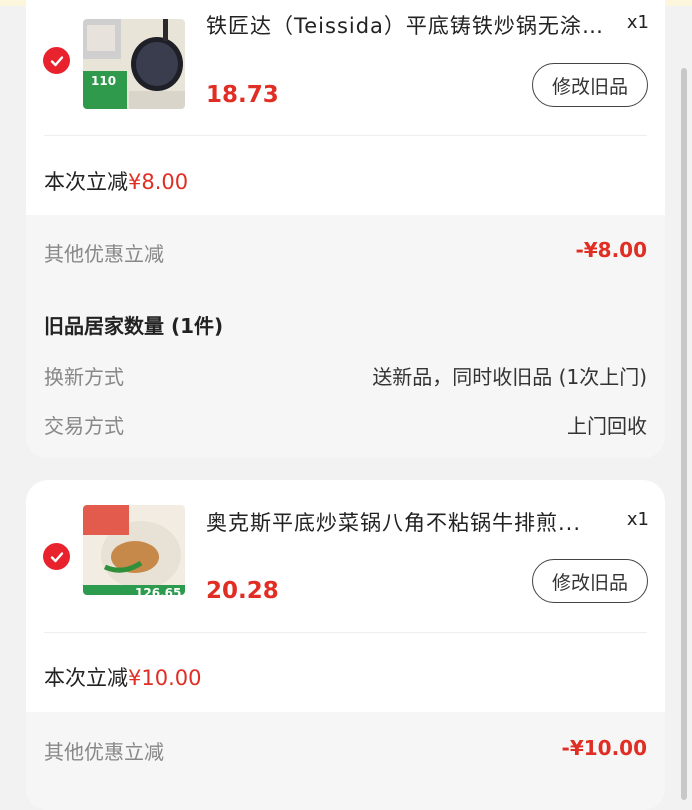 This screenshot has height=810, width=692. What do you see at coordinates (345, 424) in the screenshot?
I see `trade-method-row: 交易方式 上门回收` at bounding box center [345, 424].